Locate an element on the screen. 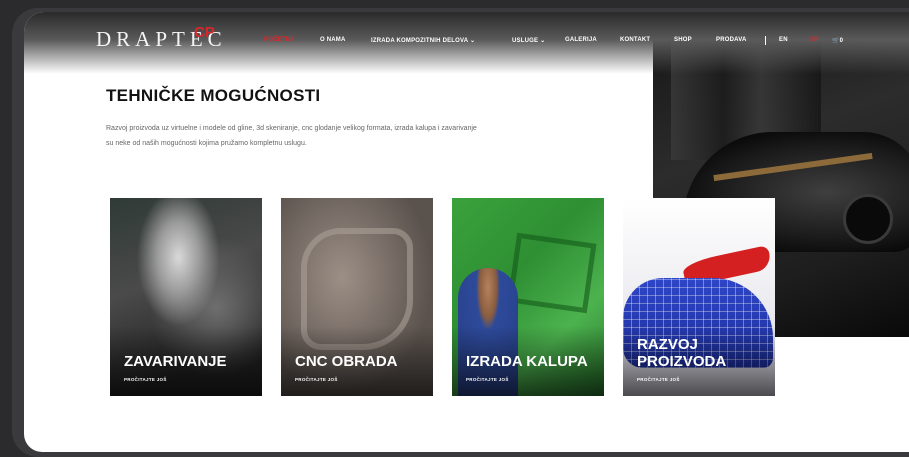  nav-item-prodava: PRODAVA is located at coordinates (731, 40).